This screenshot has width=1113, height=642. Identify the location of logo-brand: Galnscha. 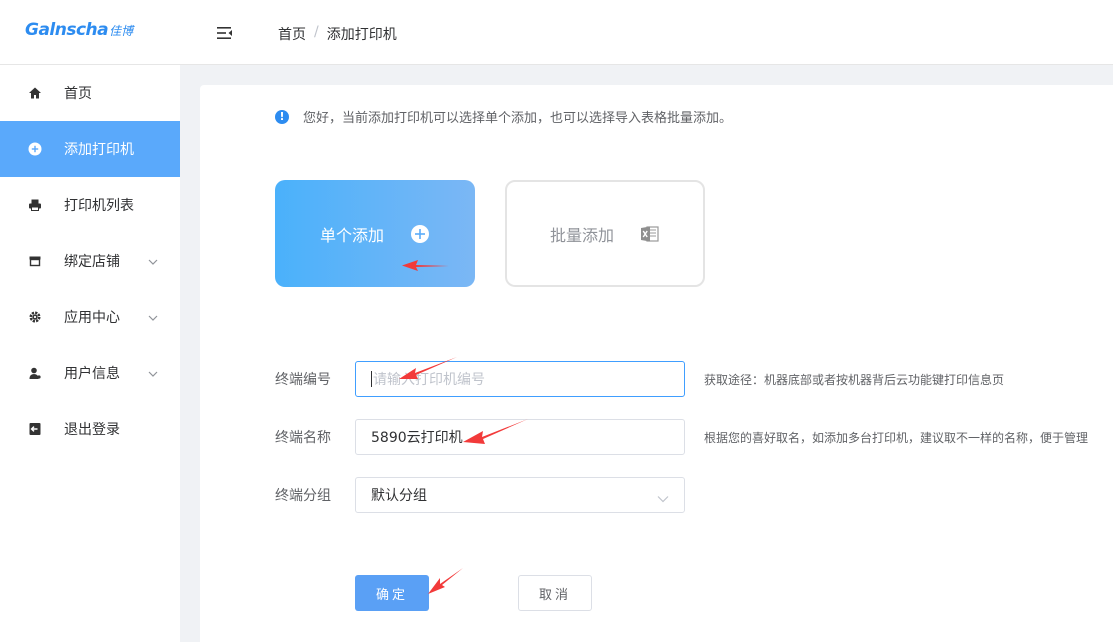
(67, 30).